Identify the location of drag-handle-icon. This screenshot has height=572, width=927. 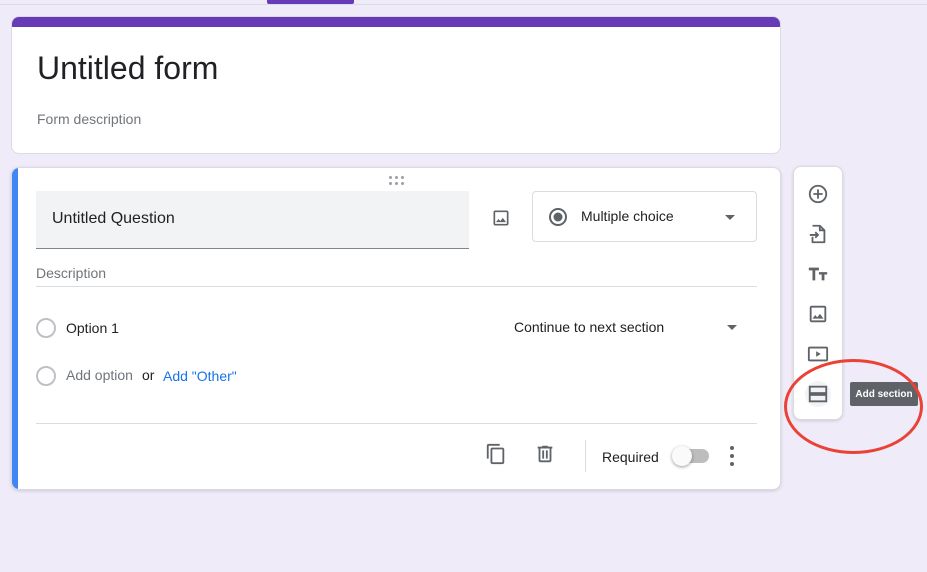
(397, 181).